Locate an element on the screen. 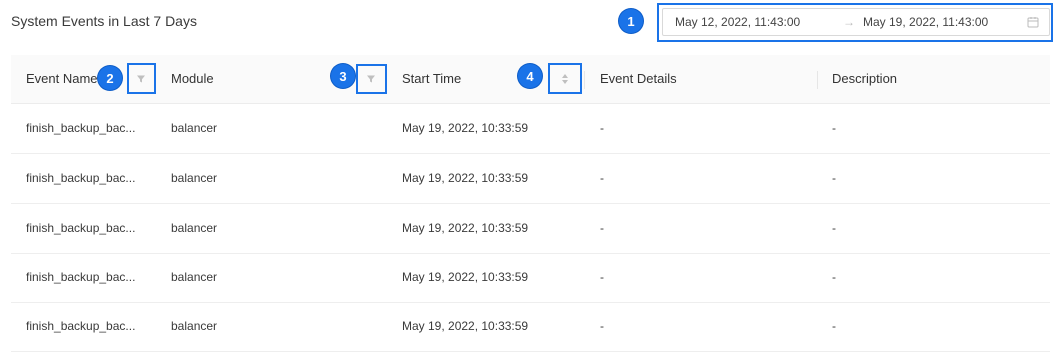 Image resolution: width=1061 pixels, height=352 pixels. start-time-sort-highlight is located at coordinates (565, 78).